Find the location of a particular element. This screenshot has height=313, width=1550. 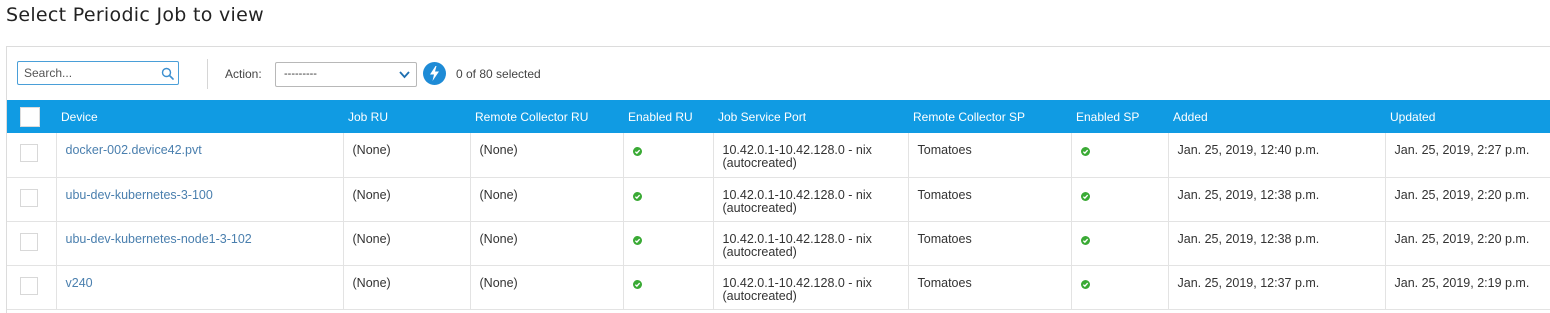

selected-count: 0 of 80 selected is located at coordinates (498, 74).